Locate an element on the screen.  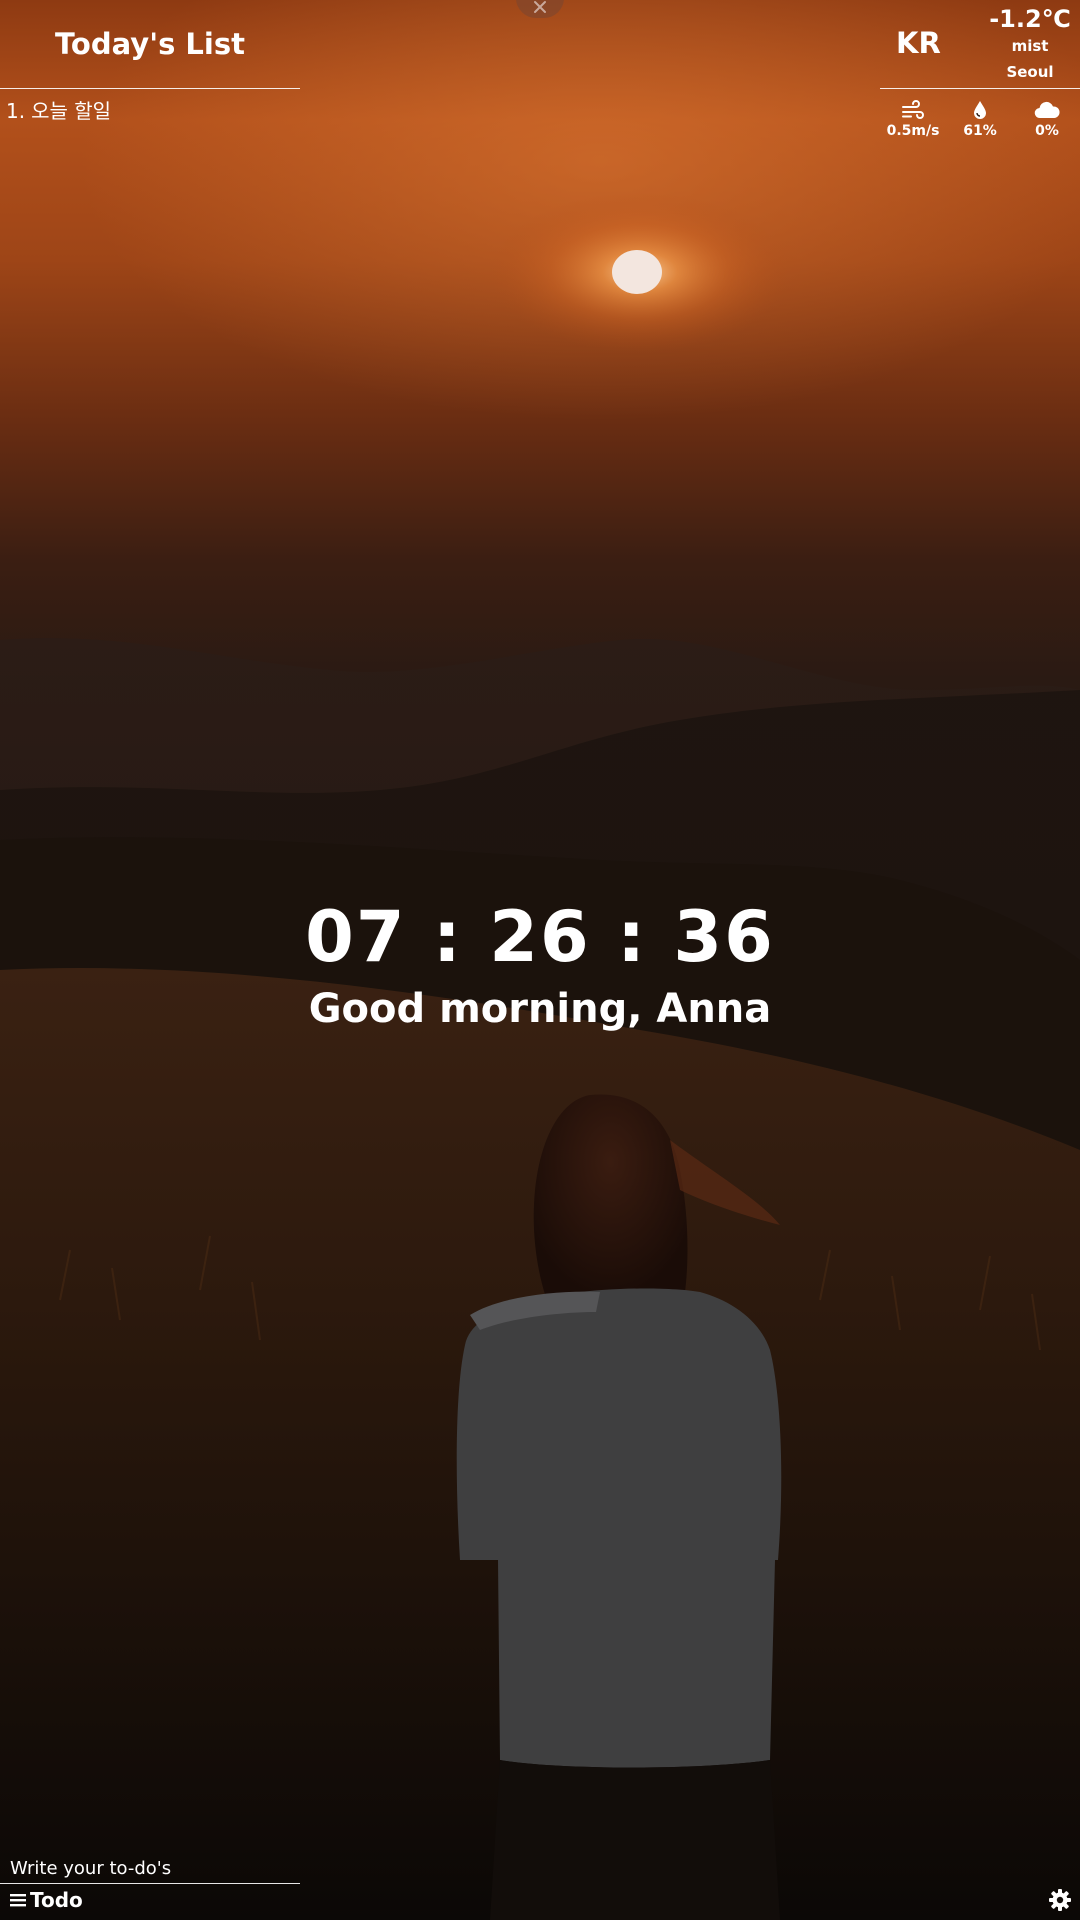
todo-list: 1. 오늘 할일 is located at coordinates (150, 107).